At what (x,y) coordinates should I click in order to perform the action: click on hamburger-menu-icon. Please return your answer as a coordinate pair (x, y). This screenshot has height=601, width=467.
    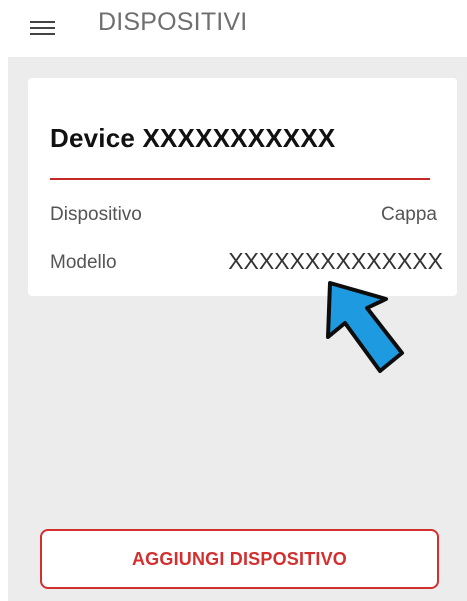
    Looking at the image, I should click on (46, 28).